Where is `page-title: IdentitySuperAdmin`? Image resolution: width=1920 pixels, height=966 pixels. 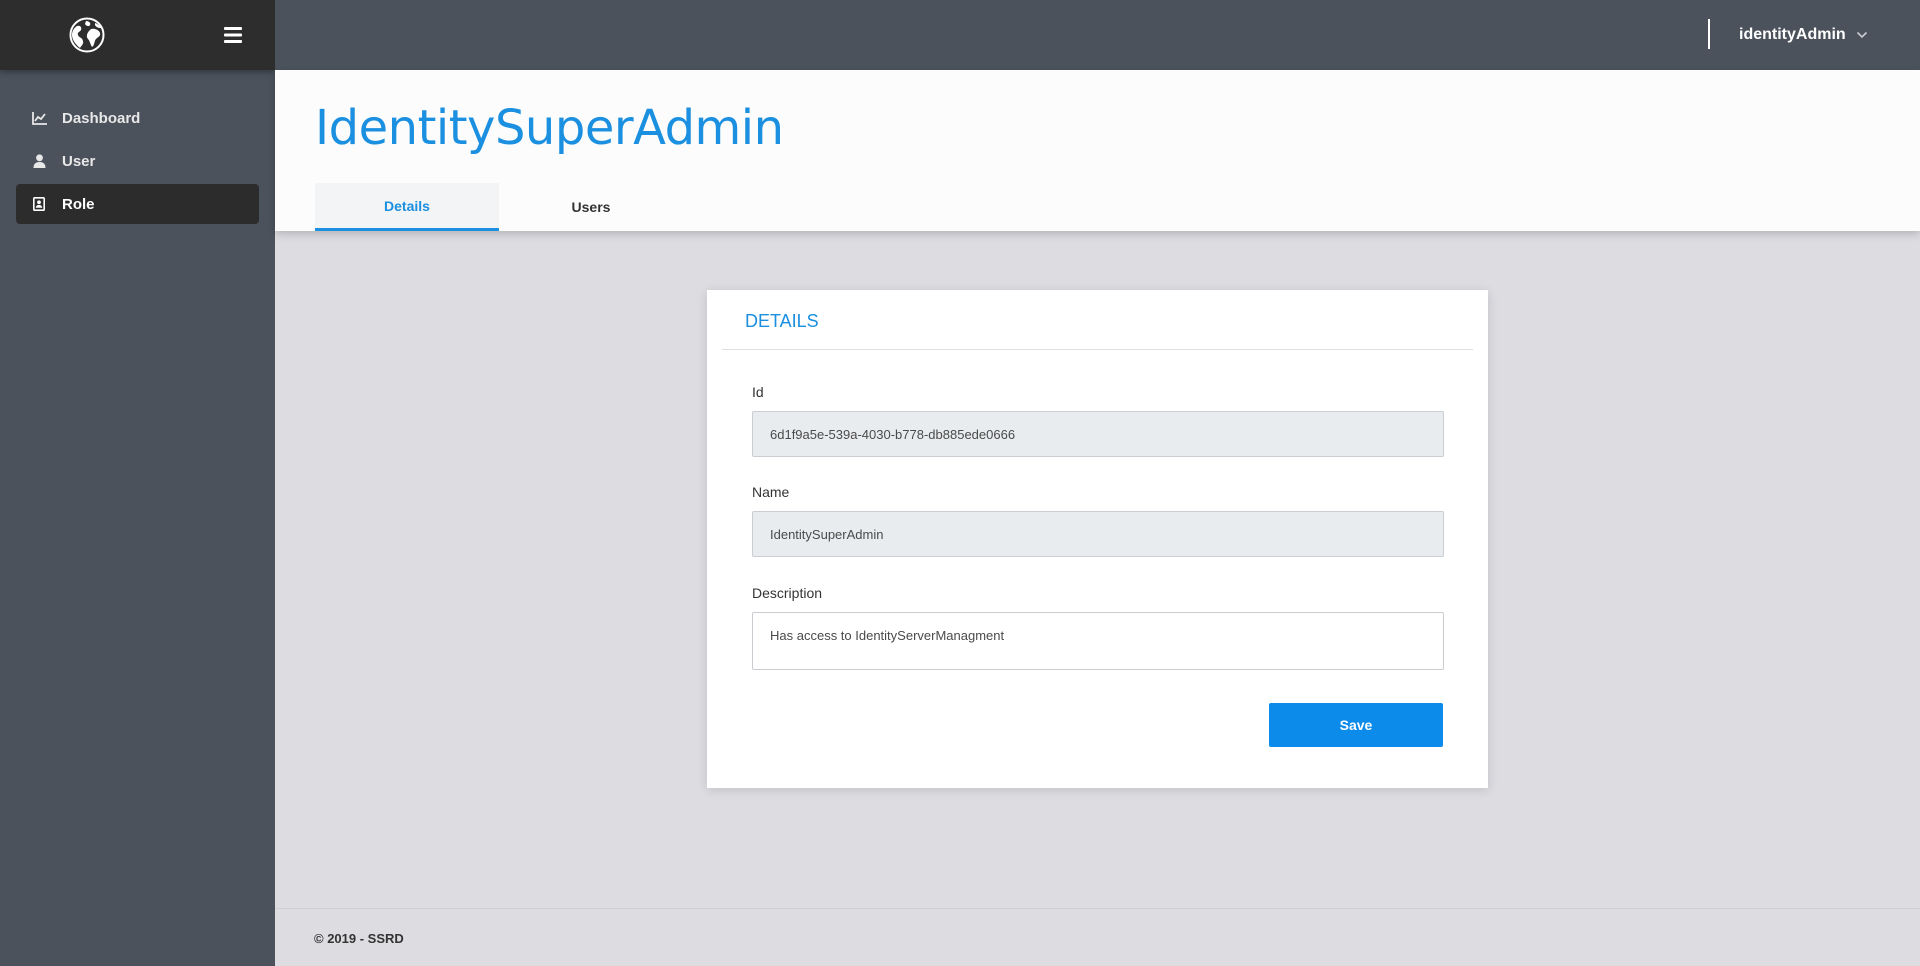
page-title: IdentitySuperAdmin is located at coordinates (549, 128).